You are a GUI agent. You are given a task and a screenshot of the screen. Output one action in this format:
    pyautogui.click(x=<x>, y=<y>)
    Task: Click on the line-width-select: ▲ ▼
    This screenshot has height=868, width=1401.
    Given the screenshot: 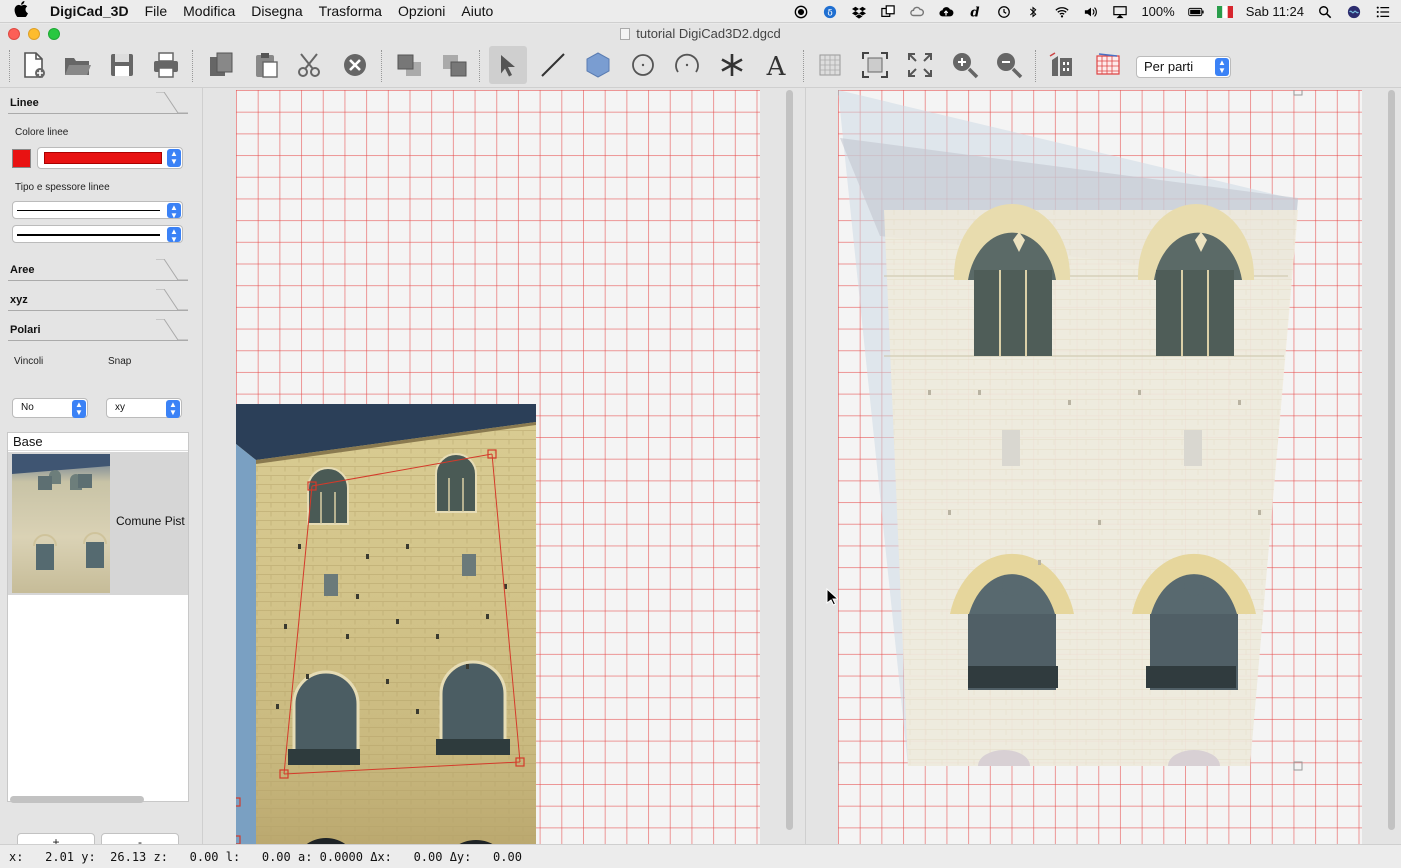 What is the action you would take?
    pyautogui.click(x=97, y=234)
    